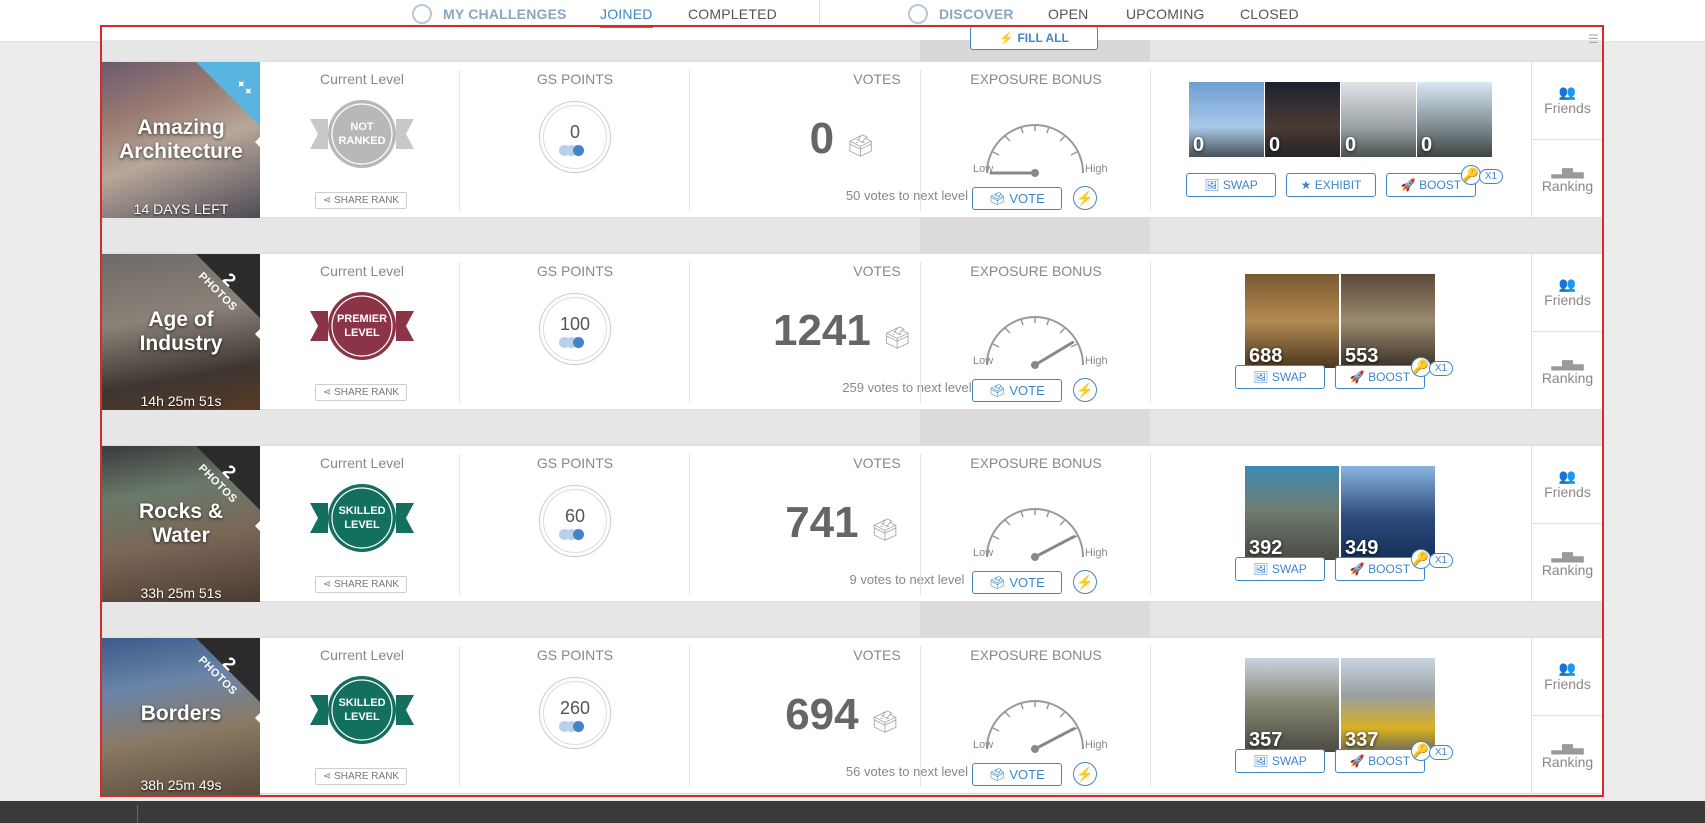 Image resolution: width=1705 pixels, height=823 pixels. I want to click on gs-points-value: 260, so click(575, 708).